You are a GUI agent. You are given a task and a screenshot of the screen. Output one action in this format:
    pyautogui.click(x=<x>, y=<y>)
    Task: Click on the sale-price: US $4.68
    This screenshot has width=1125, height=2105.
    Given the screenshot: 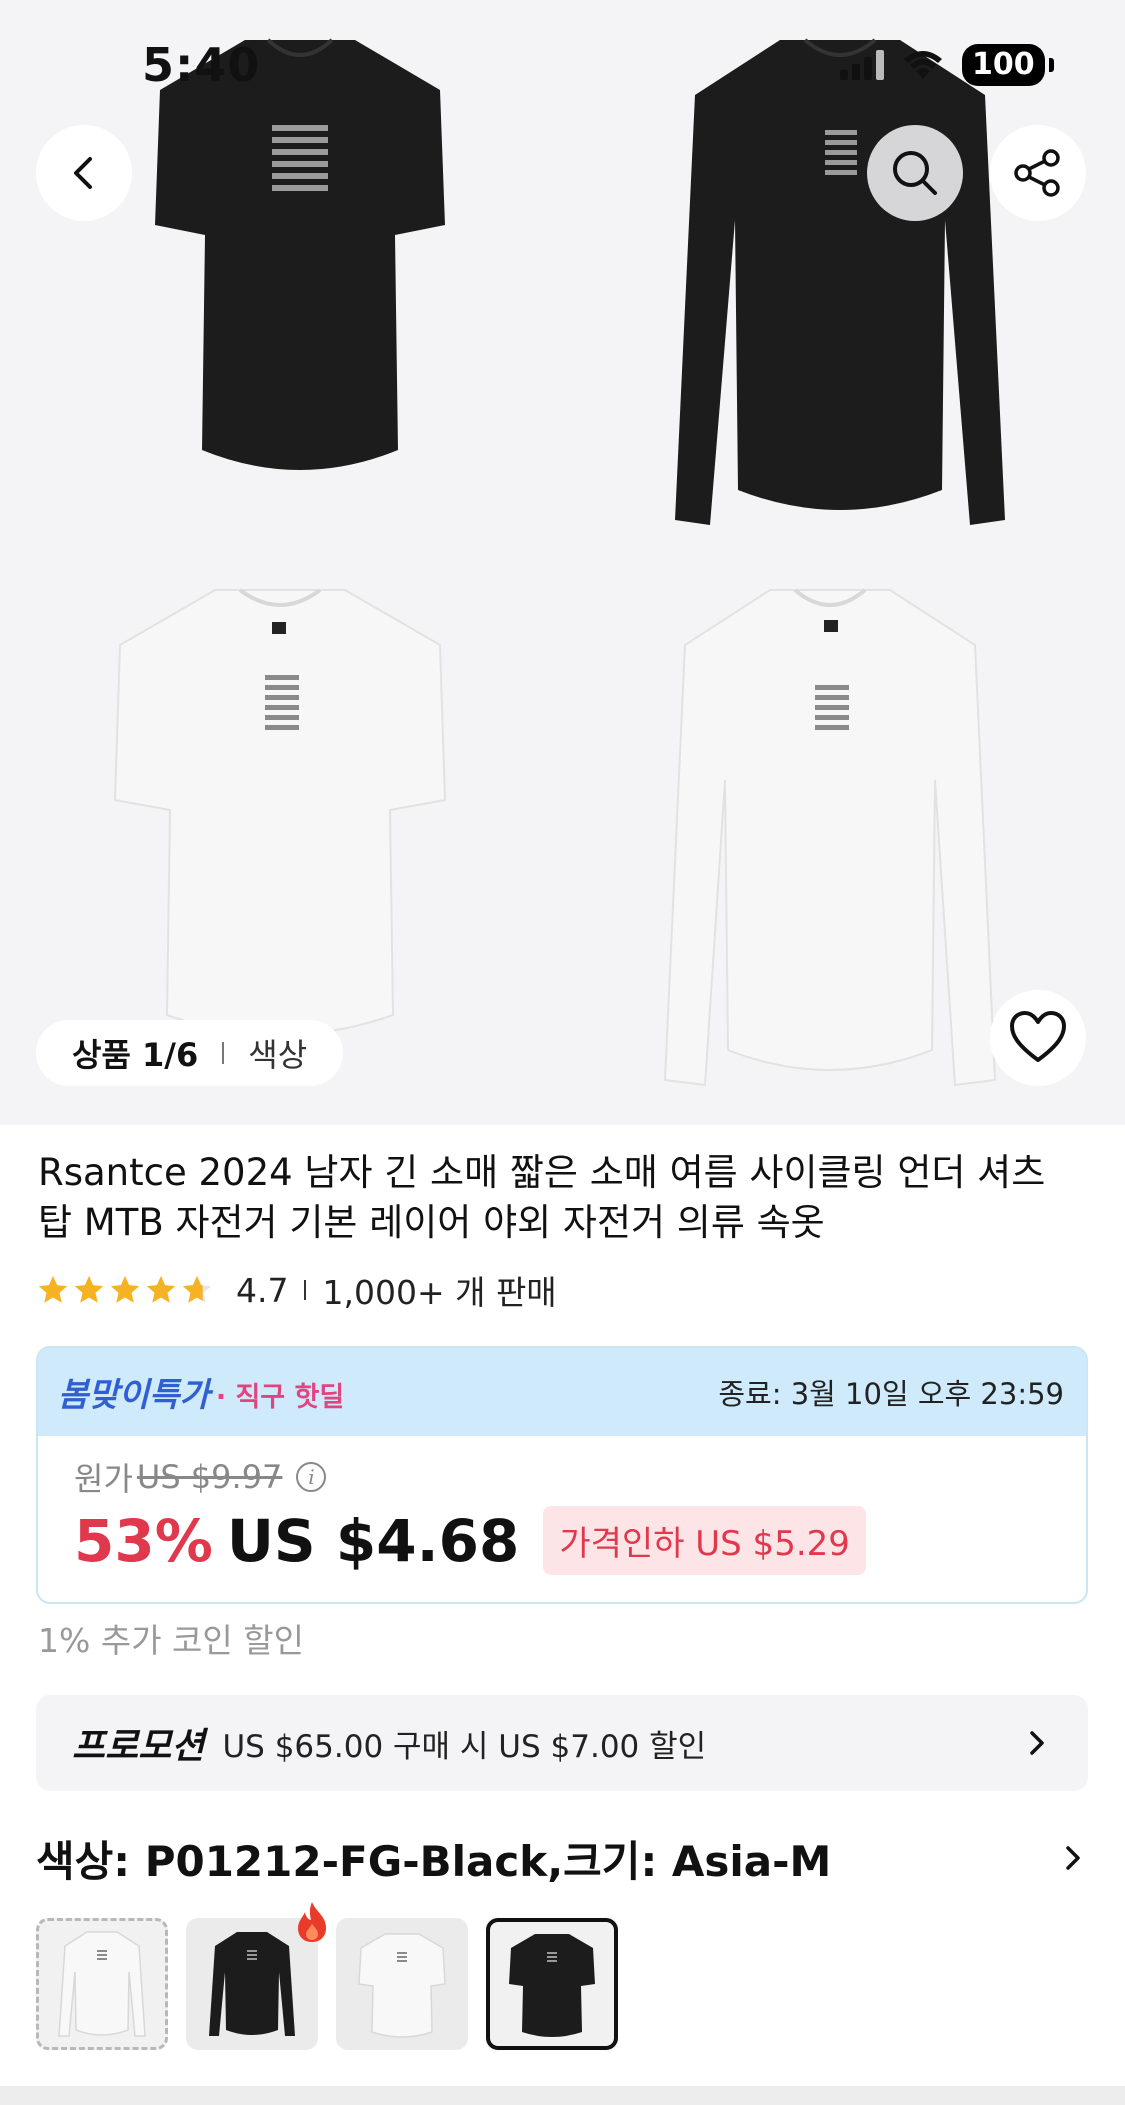 What is the action you would take?
    pyautogui.click(x=373, y=1540)
    